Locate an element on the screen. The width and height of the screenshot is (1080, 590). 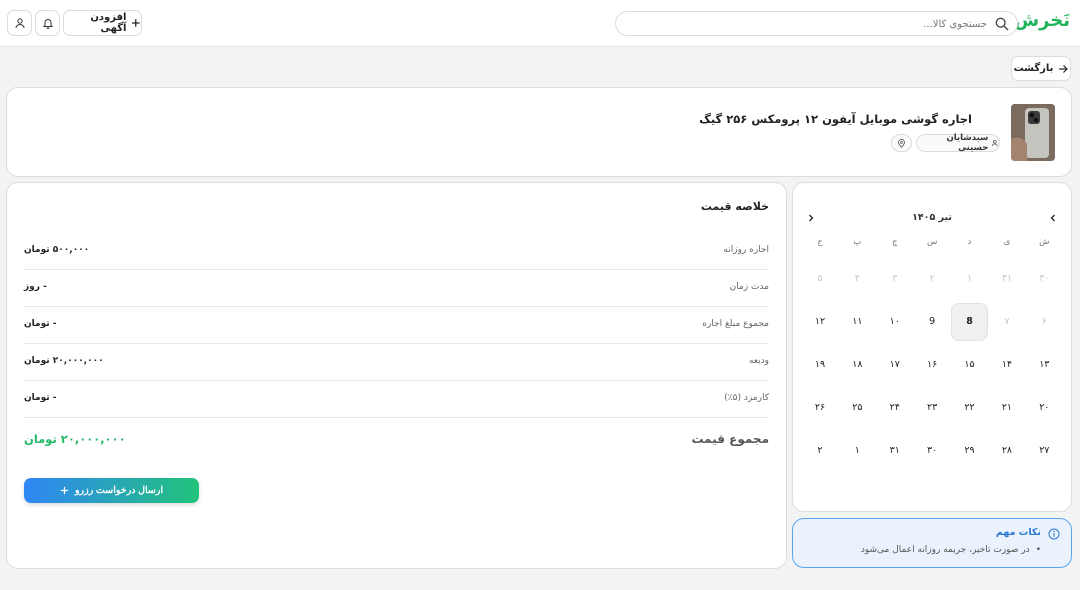
back-button: بازگشت is located at coordinates (1041, 68).